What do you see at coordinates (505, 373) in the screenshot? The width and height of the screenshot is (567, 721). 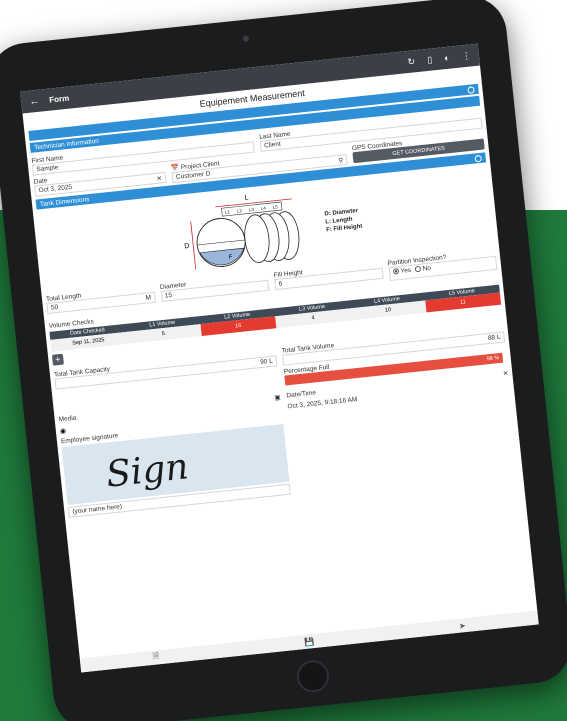 I see `close-icon: ✕` at bounding box center [505, 373].